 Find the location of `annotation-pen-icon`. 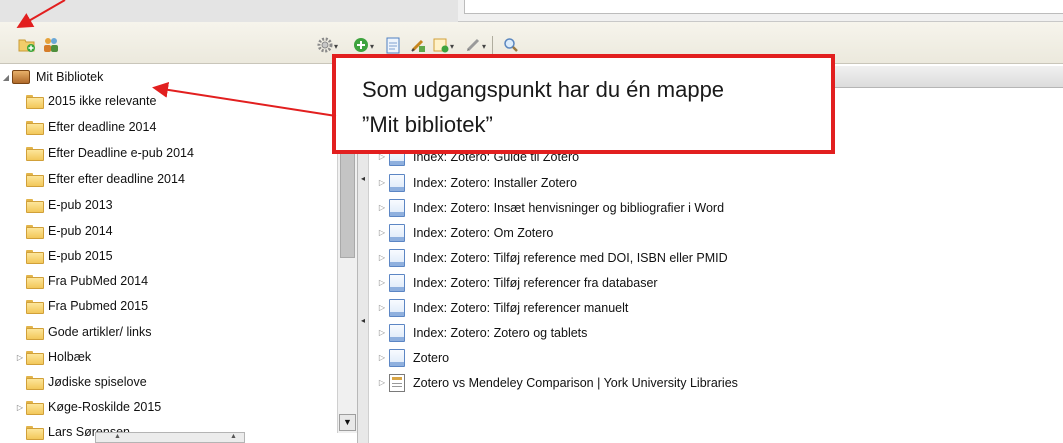

annotation-pen-icon is located at coordinates (473, 45).